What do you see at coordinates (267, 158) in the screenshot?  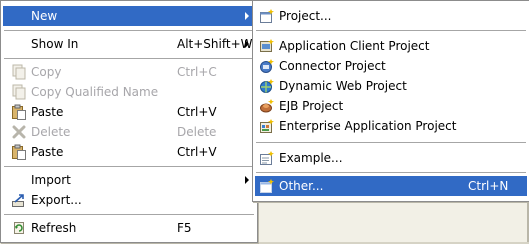 I see `example-icon` at bounding box center [267, 158].